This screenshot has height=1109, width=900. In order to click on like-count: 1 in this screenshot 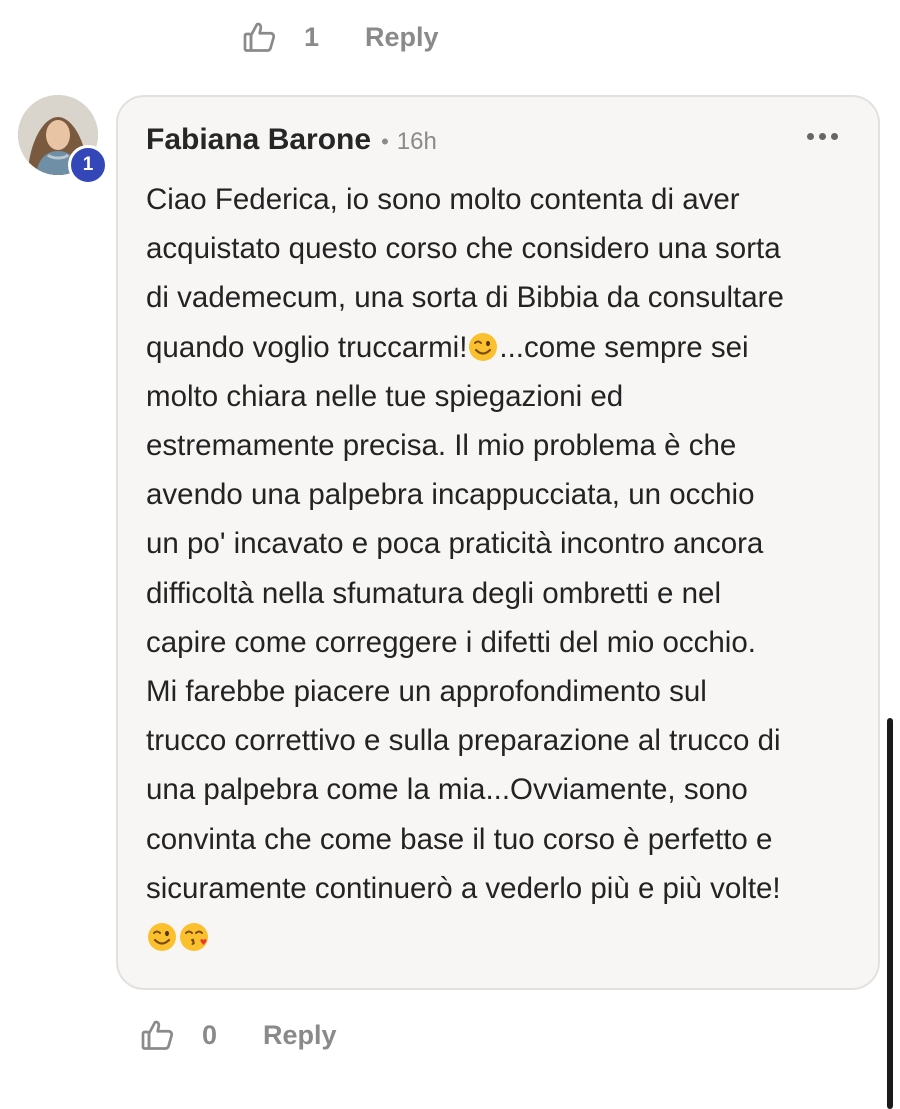, I will do `click(312, 36)`.